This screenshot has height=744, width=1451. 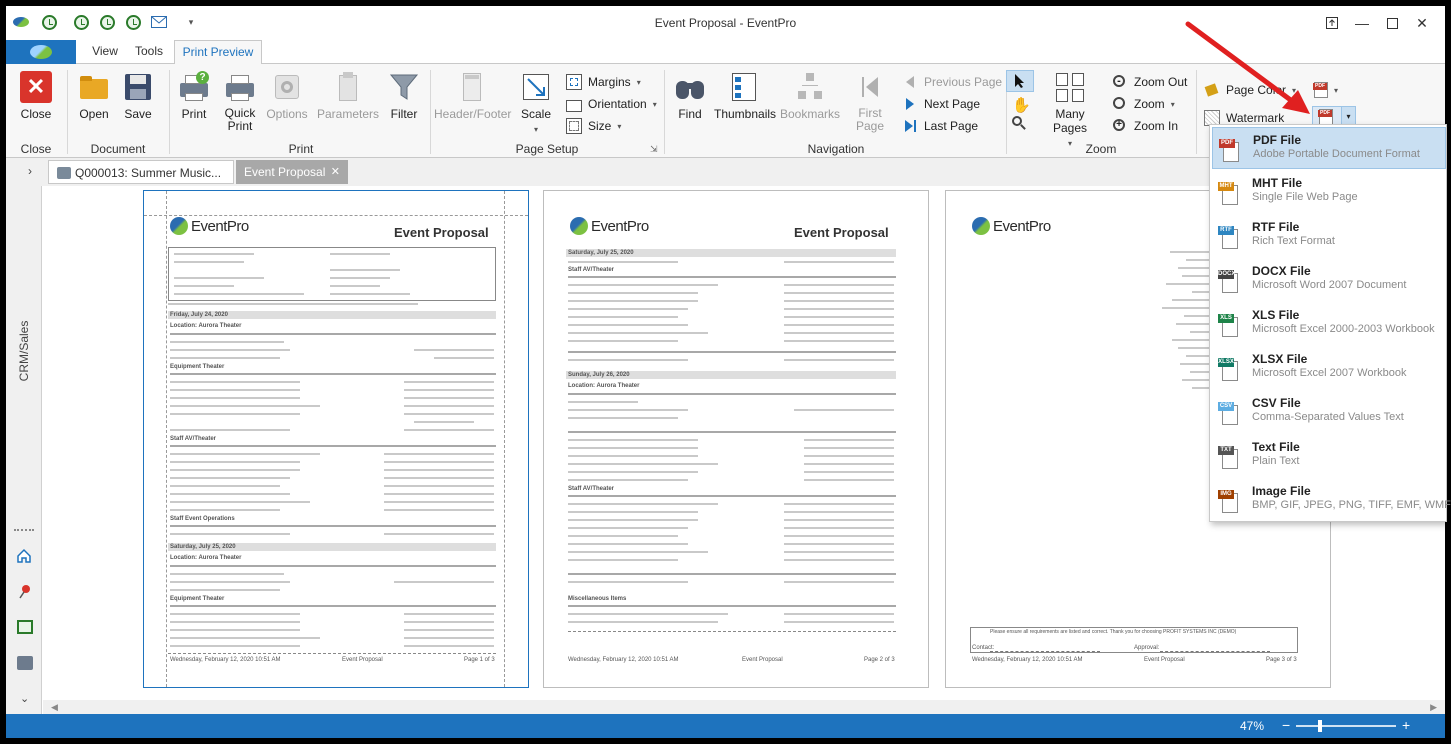 I want to click on page-footer-number: Page 2 of 3, so click(x=879, y=660).